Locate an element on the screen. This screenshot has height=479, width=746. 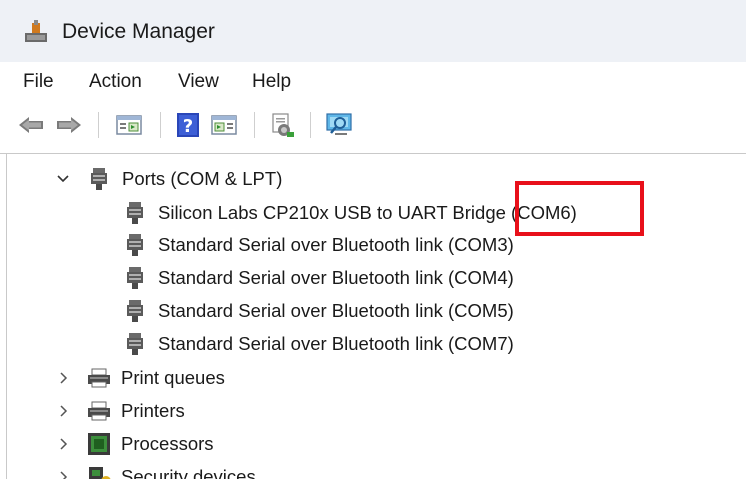
device-manager-icon is located at coordinates (36, 31).